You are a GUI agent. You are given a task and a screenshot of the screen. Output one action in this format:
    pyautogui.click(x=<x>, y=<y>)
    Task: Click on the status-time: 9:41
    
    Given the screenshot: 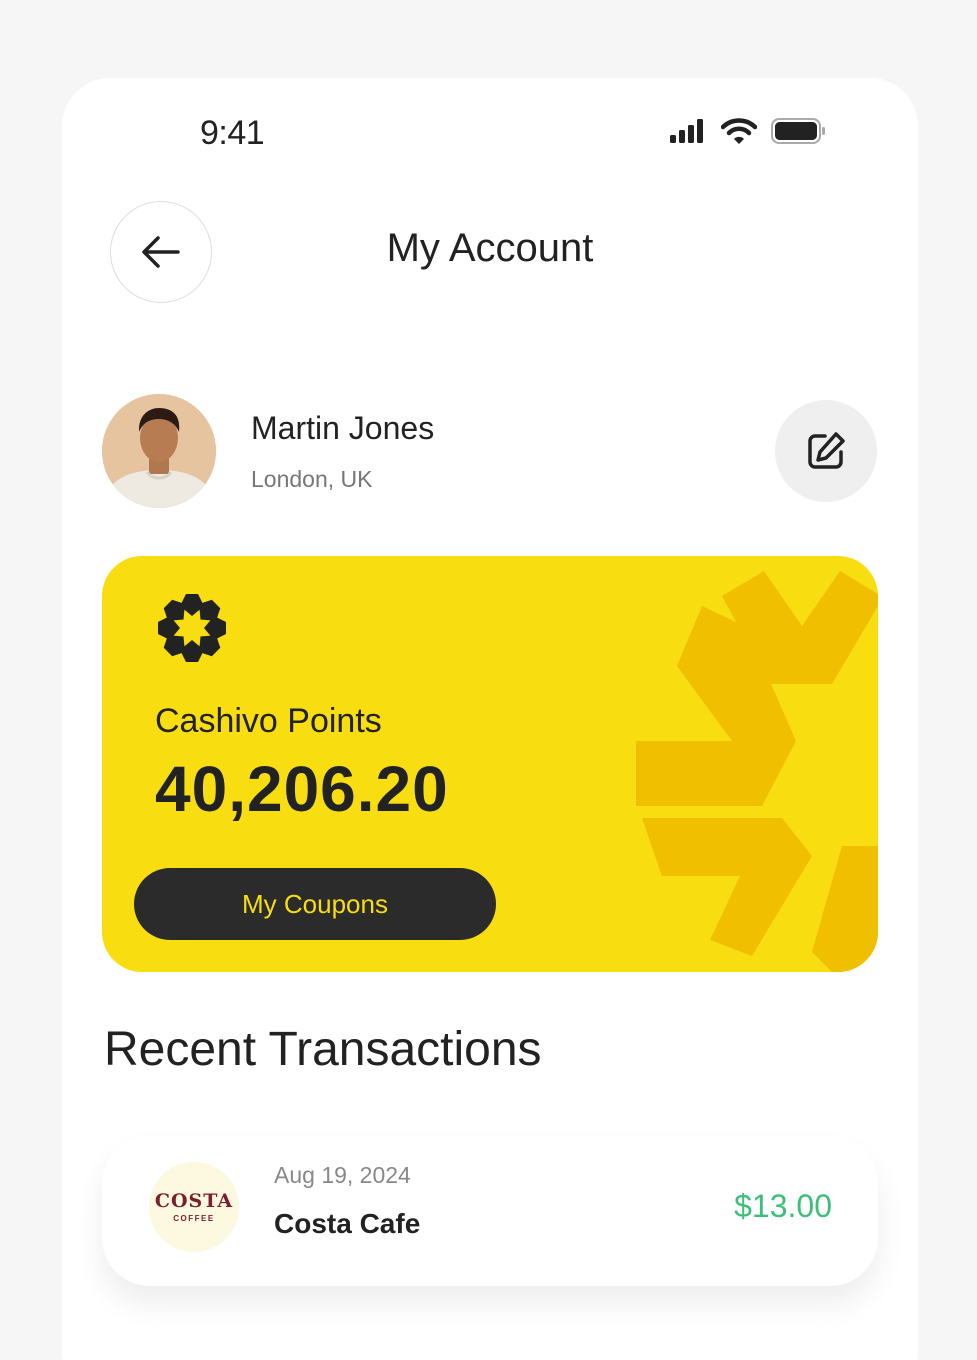 What is the action you would take?
    pyautogui.click(x=232, y=133)
    